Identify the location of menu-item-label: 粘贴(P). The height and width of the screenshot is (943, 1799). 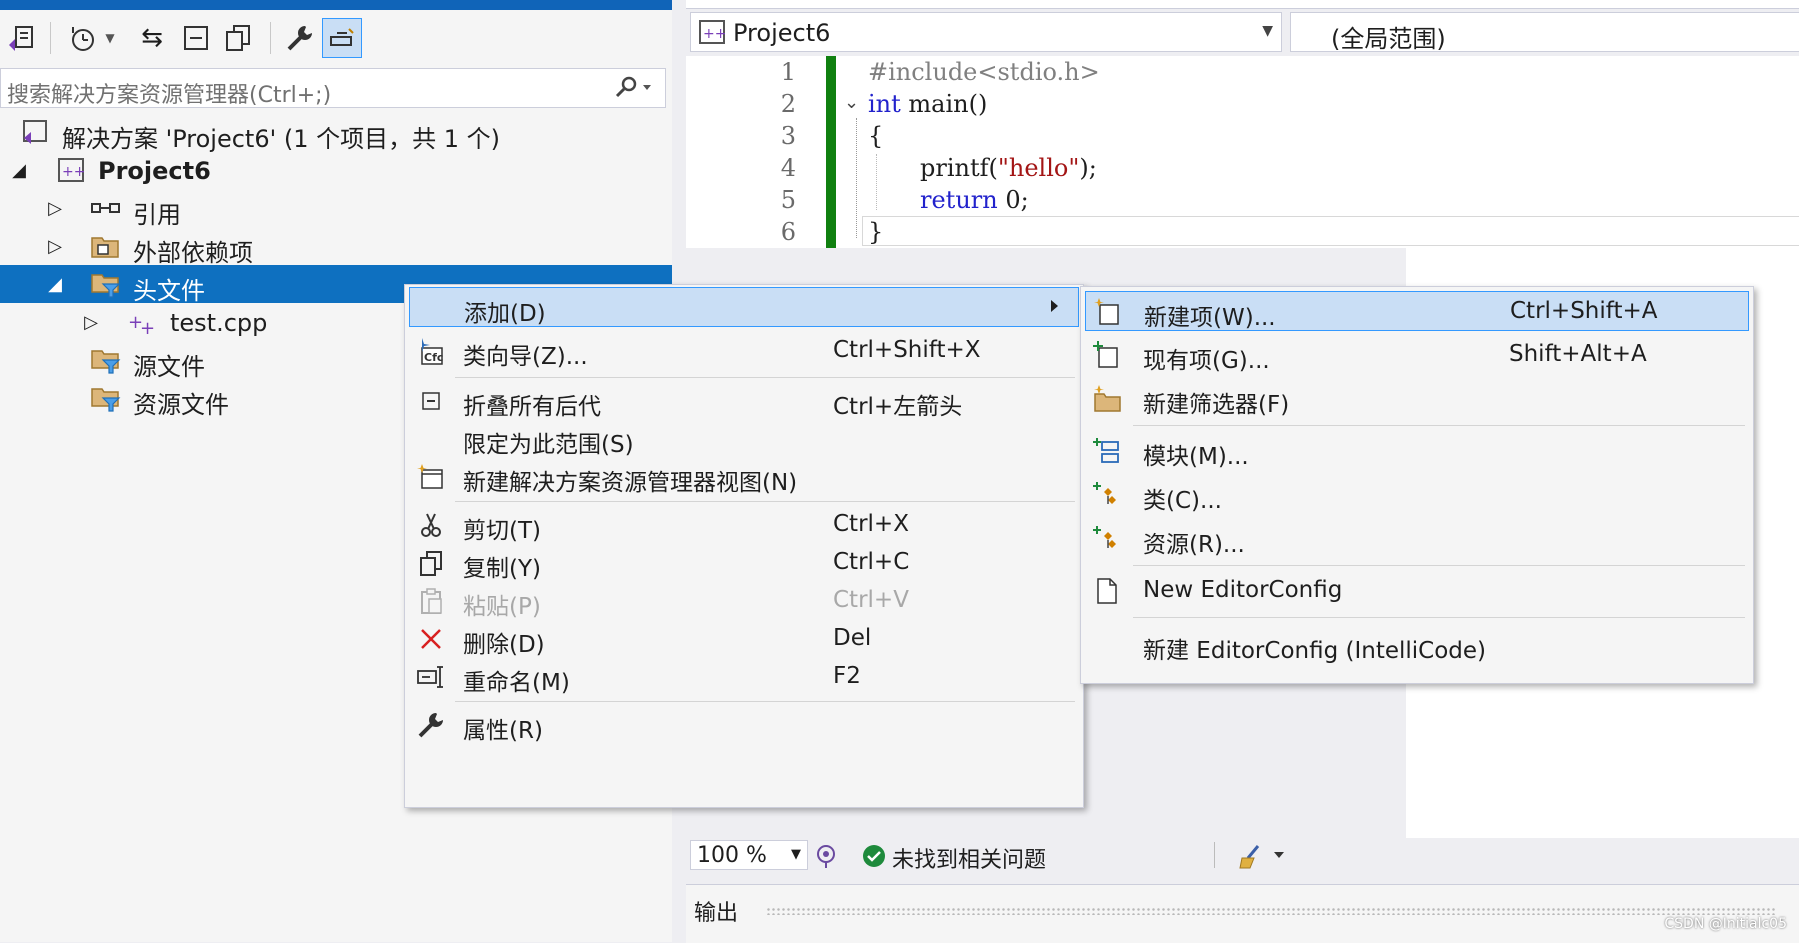
(502, 607).